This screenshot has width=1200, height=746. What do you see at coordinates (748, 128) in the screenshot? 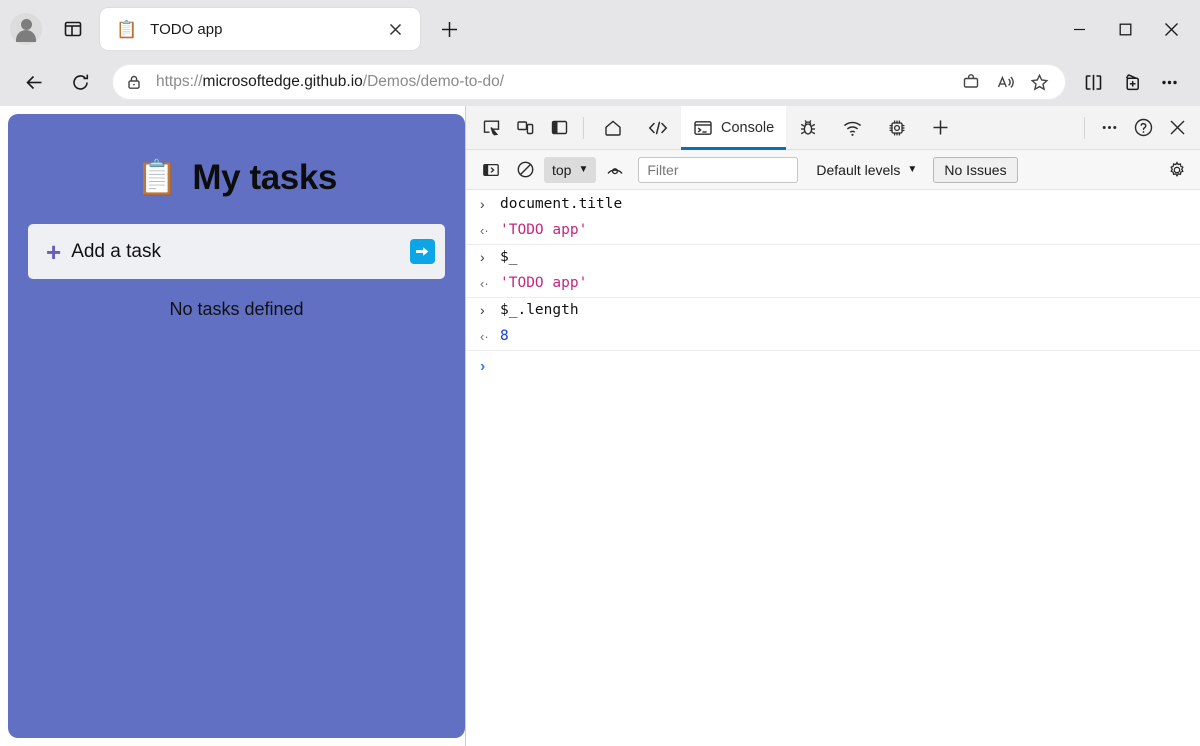
I see `tab-console-label: Console` at bounding box center [748, 128].